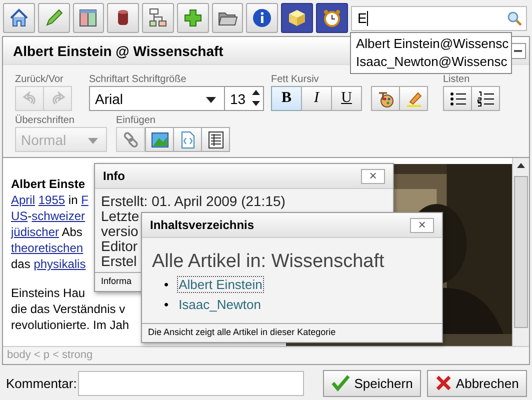 The image size is (532, 400). I want to click on info-text: Editor, so click(119, 246).